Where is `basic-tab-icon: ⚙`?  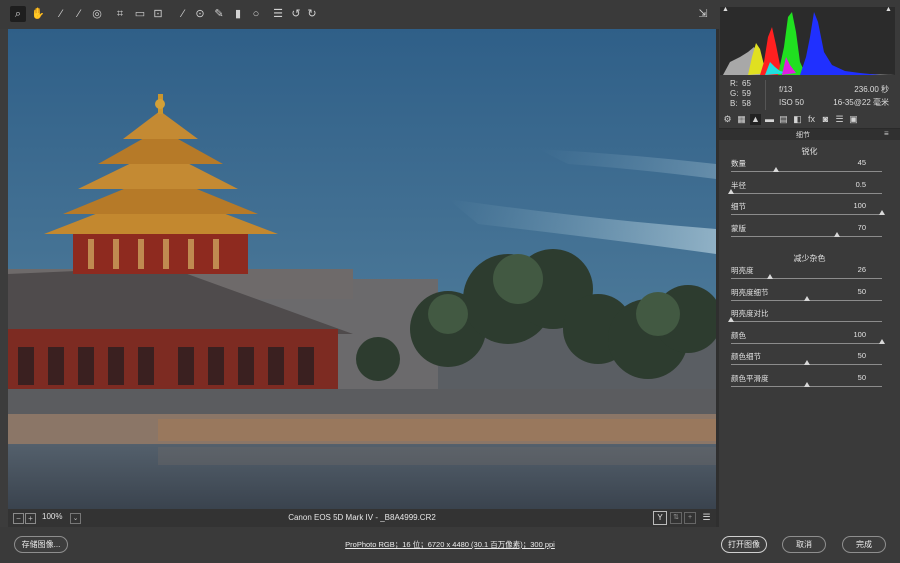
basic-tab-icon: ⚙ is located at coordinates (727, 119).